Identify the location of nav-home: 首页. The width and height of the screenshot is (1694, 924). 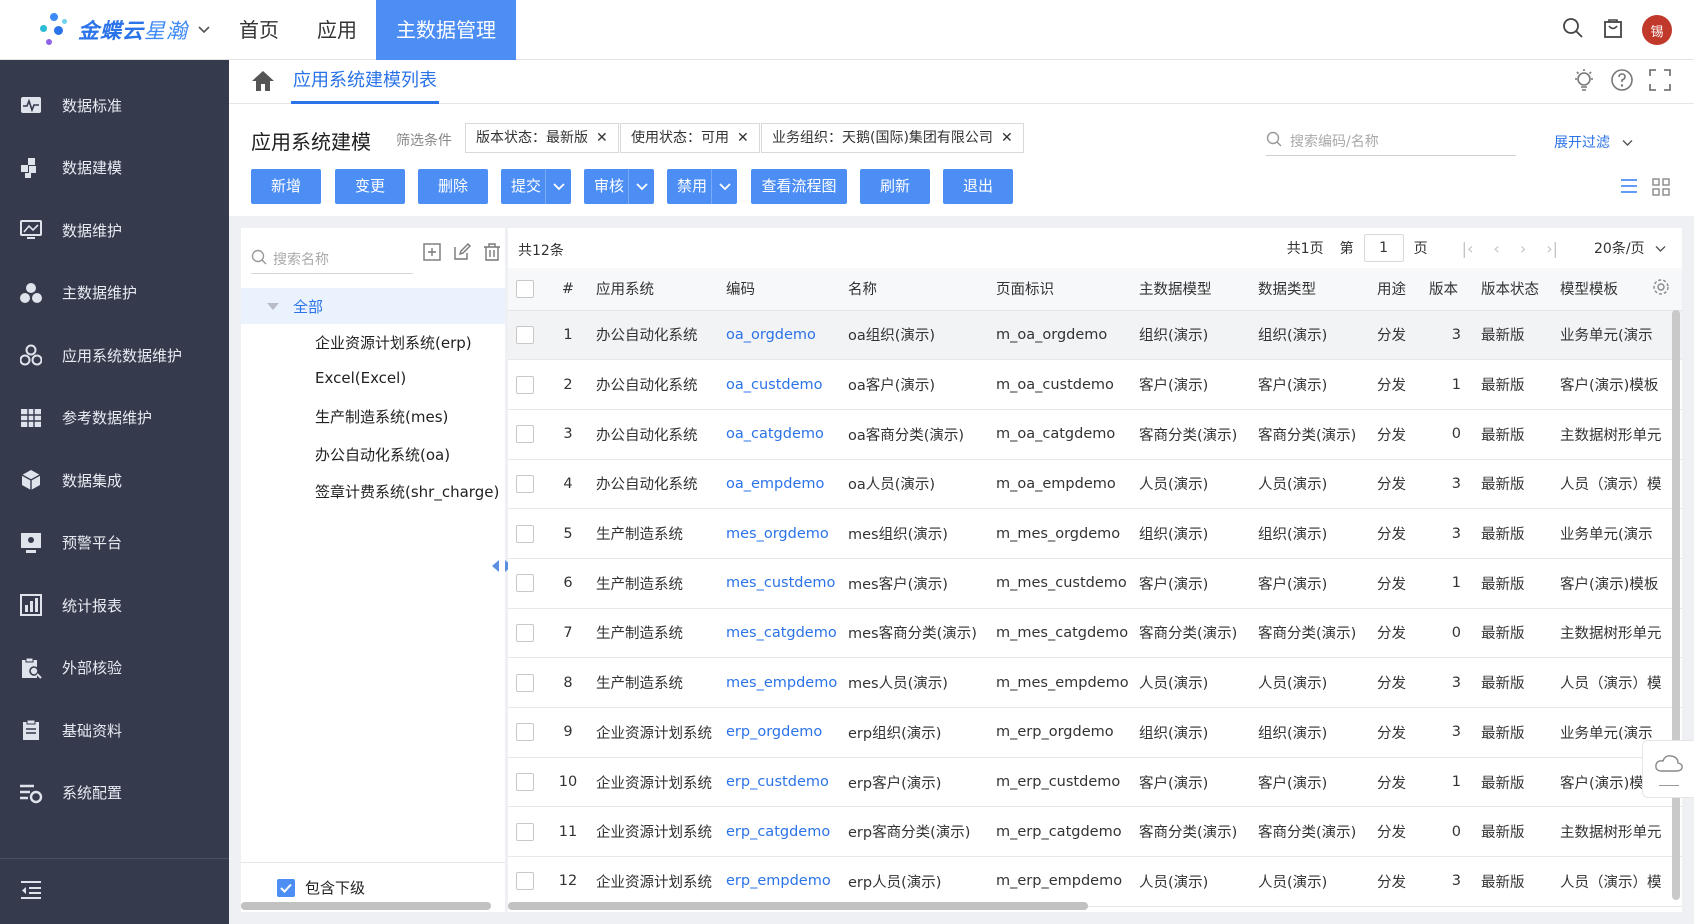
(259, 30).